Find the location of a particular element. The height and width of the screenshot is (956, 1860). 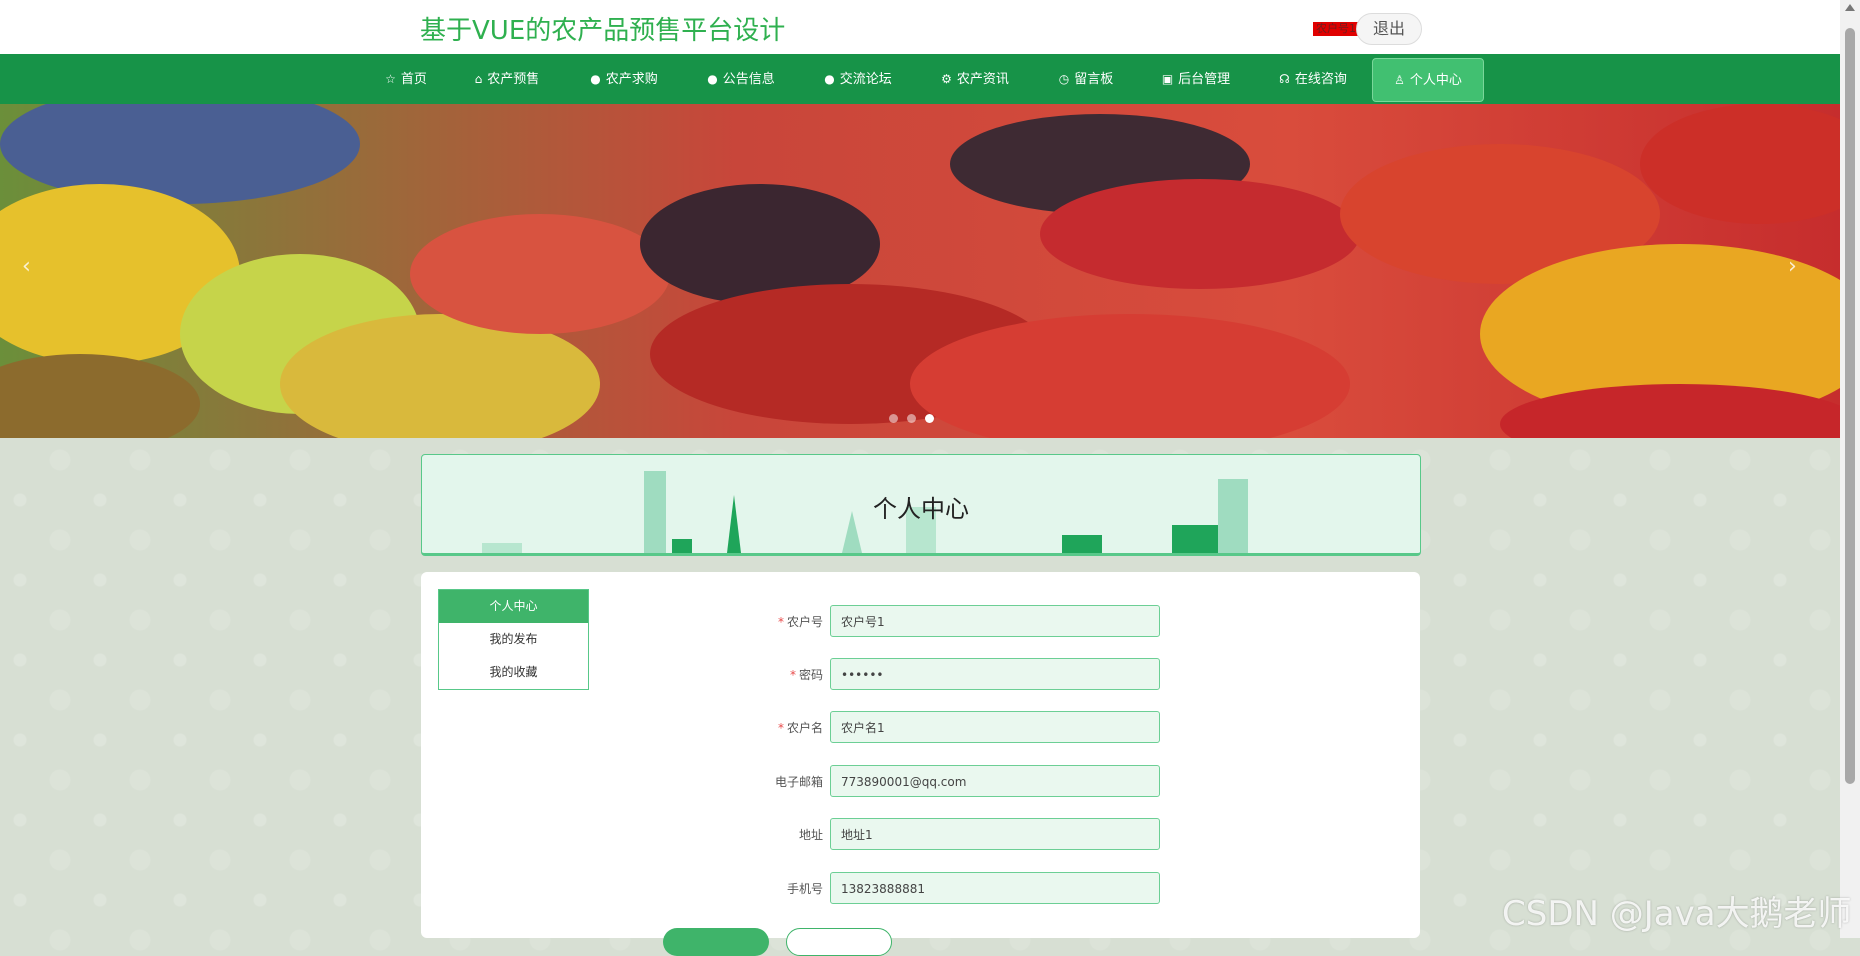

nav-item-news: ⚙ 农产资讯 is located at coordinates (975, 79).